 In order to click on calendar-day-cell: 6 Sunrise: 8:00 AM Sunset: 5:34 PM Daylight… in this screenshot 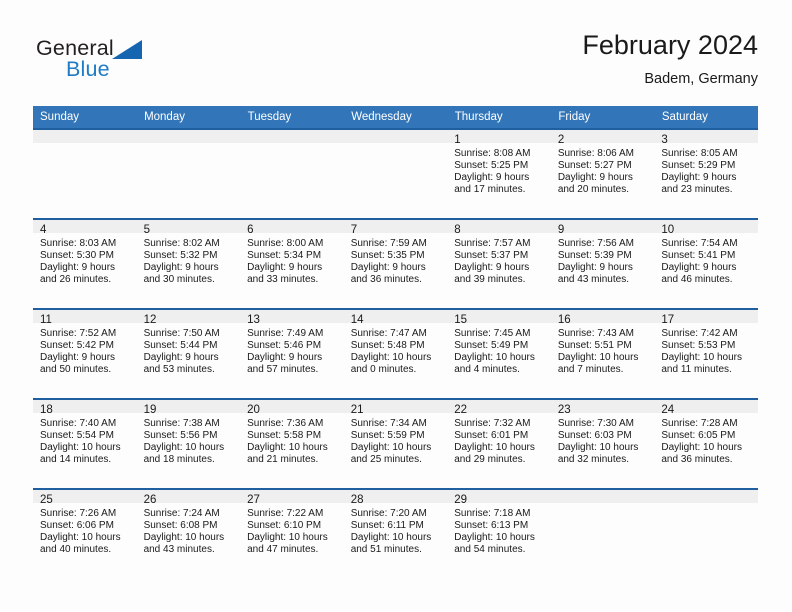, I will do `click(292, 263)`.